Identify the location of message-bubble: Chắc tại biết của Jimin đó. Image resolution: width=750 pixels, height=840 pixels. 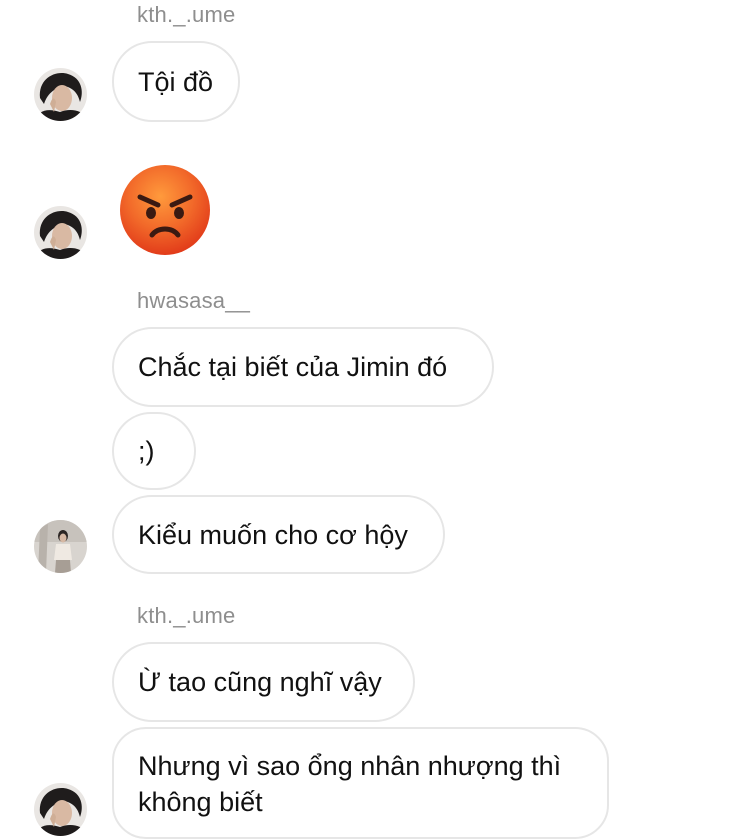
(303, 367).